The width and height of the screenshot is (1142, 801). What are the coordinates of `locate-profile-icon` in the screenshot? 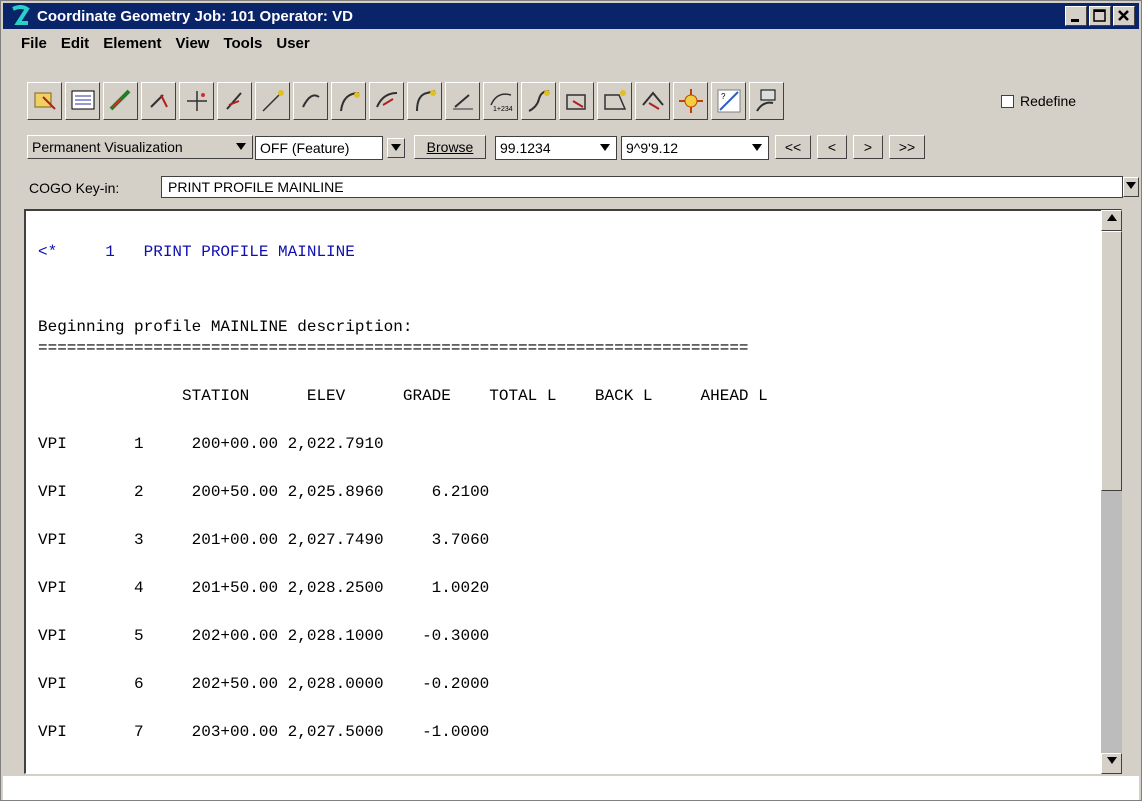 It's located at (614, 100).